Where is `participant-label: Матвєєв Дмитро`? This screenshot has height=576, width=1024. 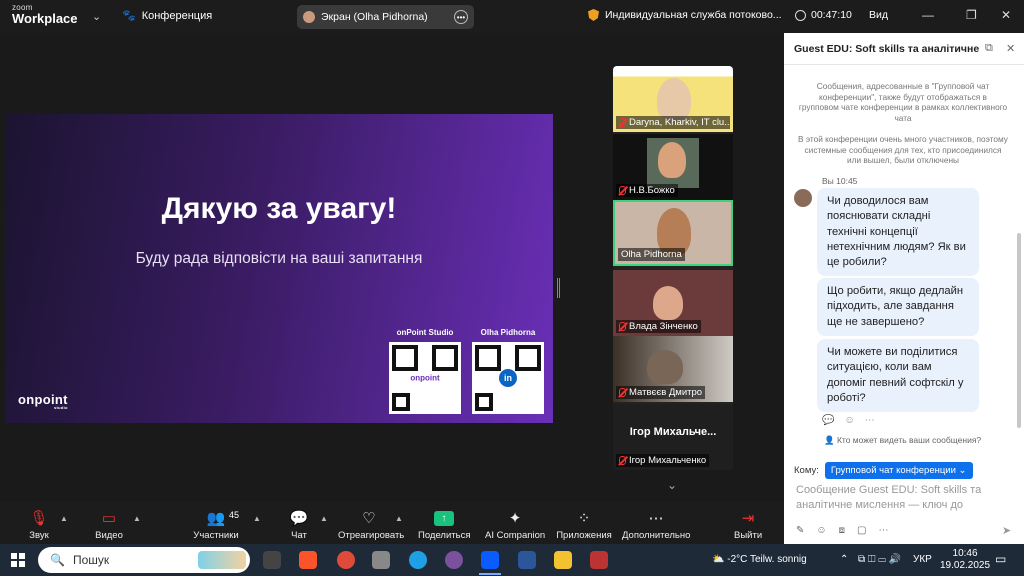
participant-label: Матвєєв Дмитро is located at coordinates (666, 392).